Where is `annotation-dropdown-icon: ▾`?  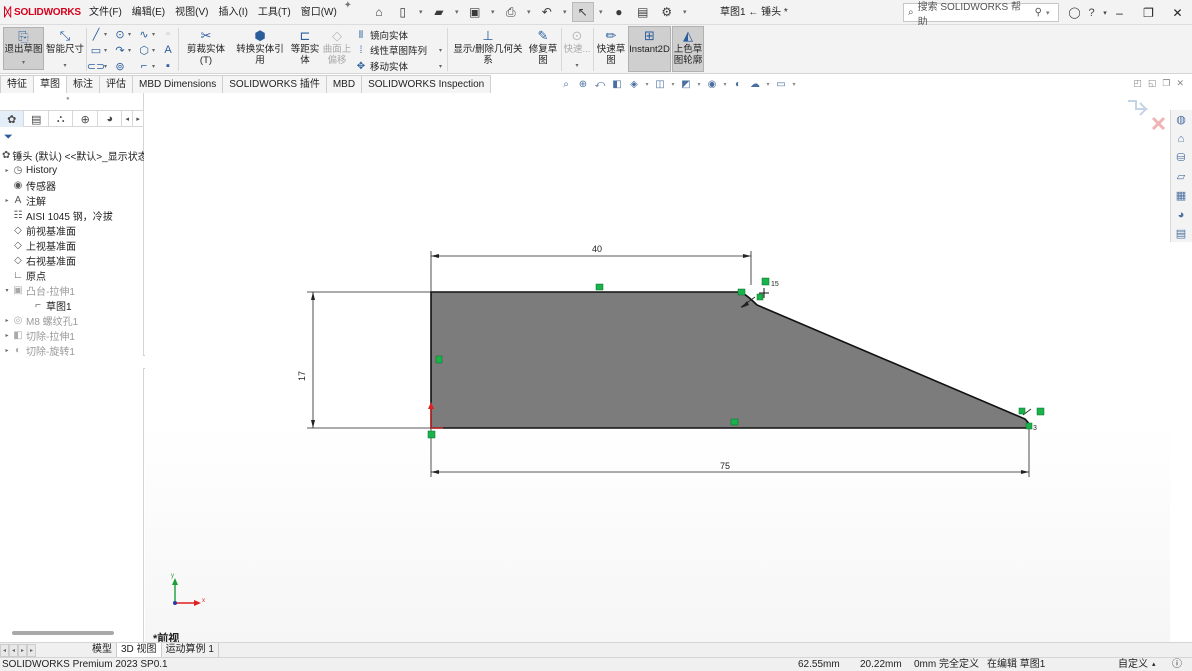
annotation-dropdown-icon: ▾ is located at coordinates (647, 84).